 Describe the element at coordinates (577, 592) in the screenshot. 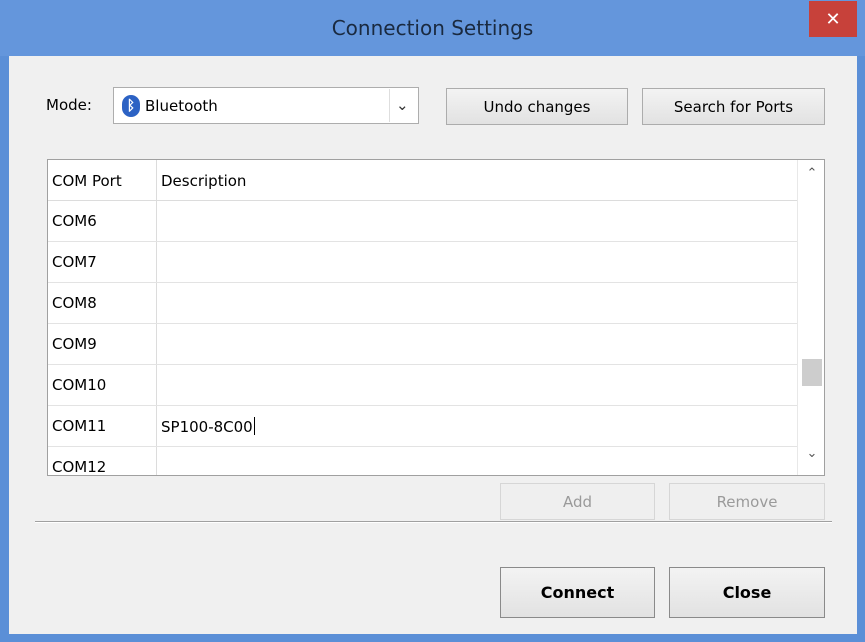

I see `connect-button: Connect` at that location.